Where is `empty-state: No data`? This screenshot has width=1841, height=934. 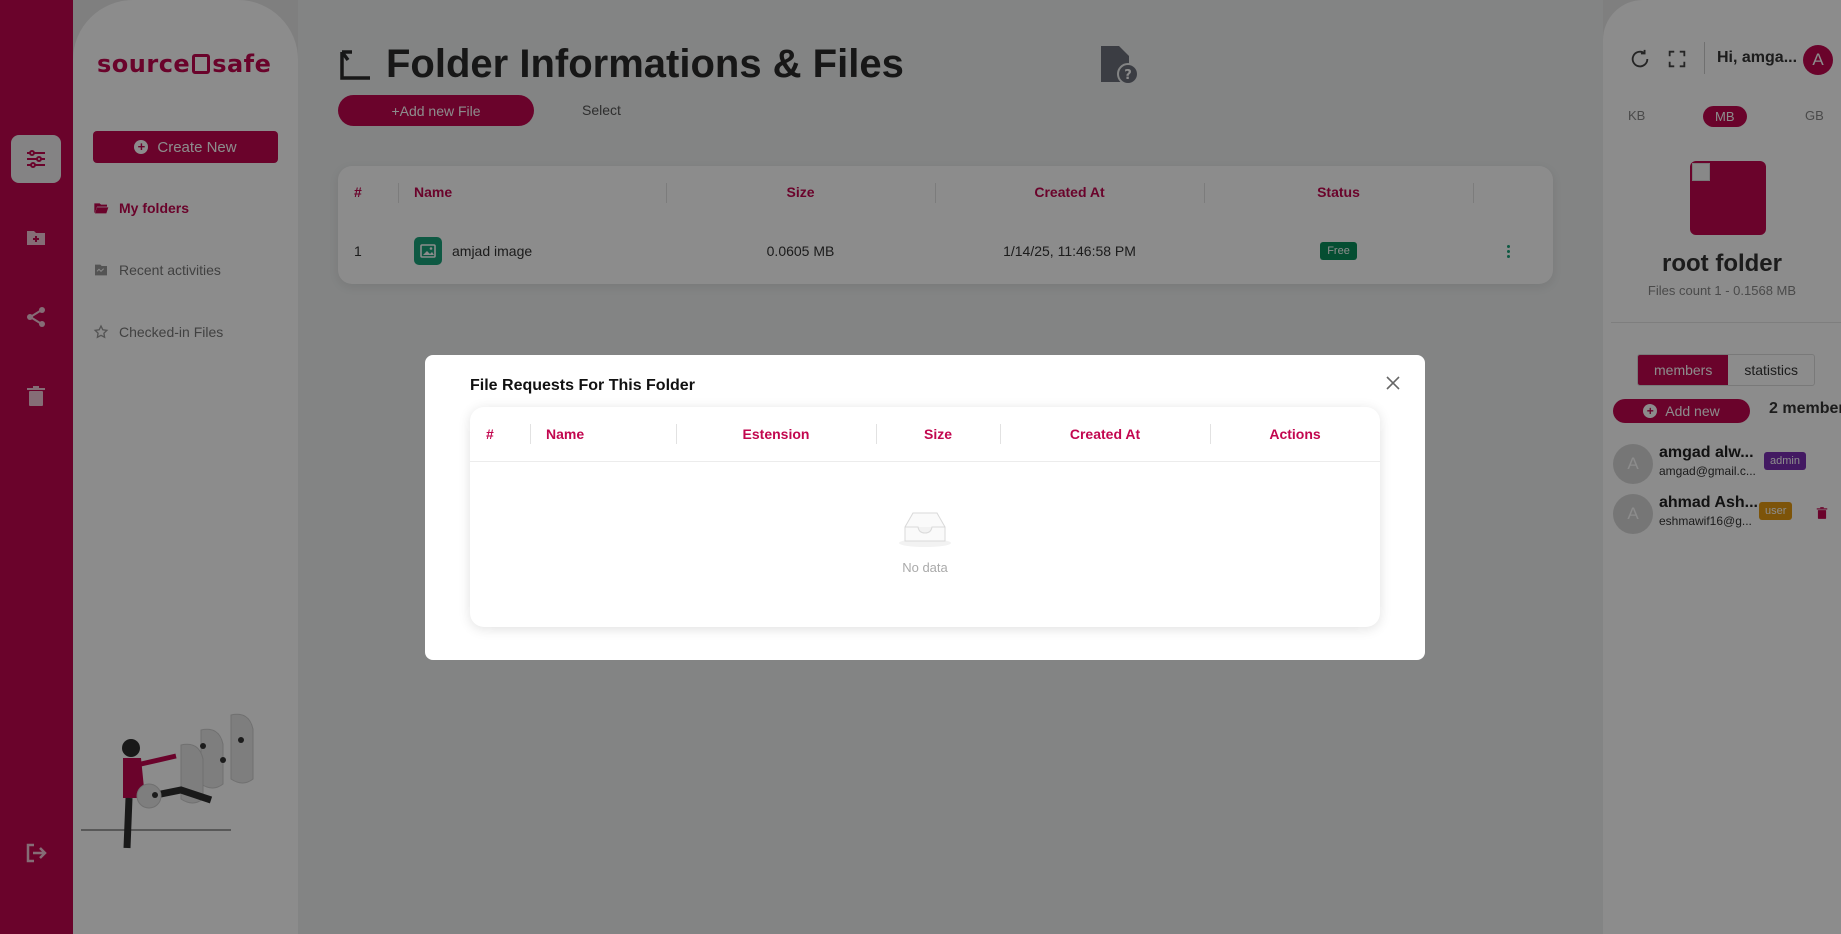 empty-state: No data is located at coordinates (925, 541).